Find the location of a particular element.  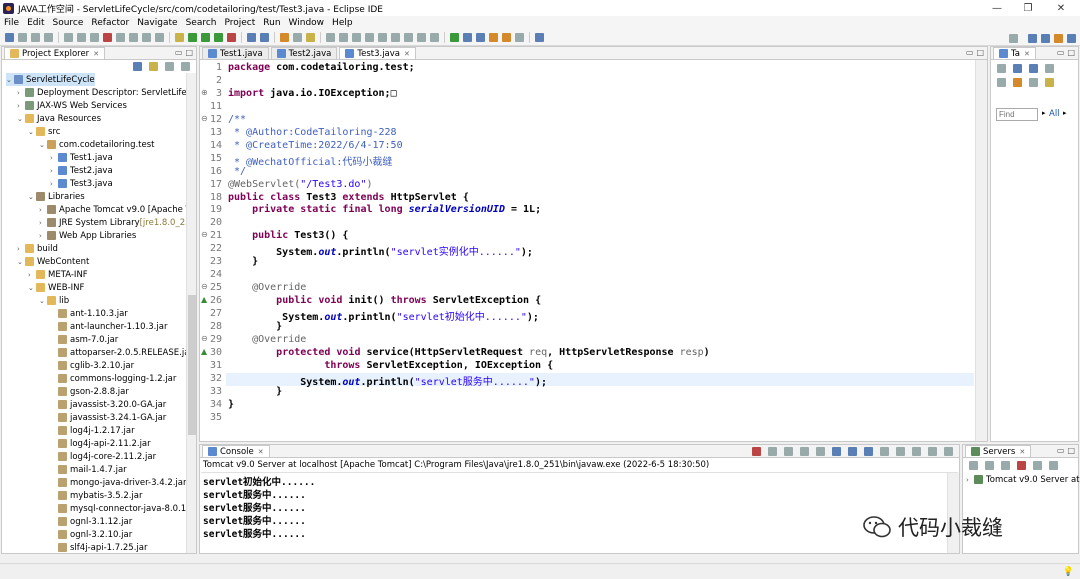

tree-item: javassist-3.24.1-GA.jar is located at coordinates (108, 417).